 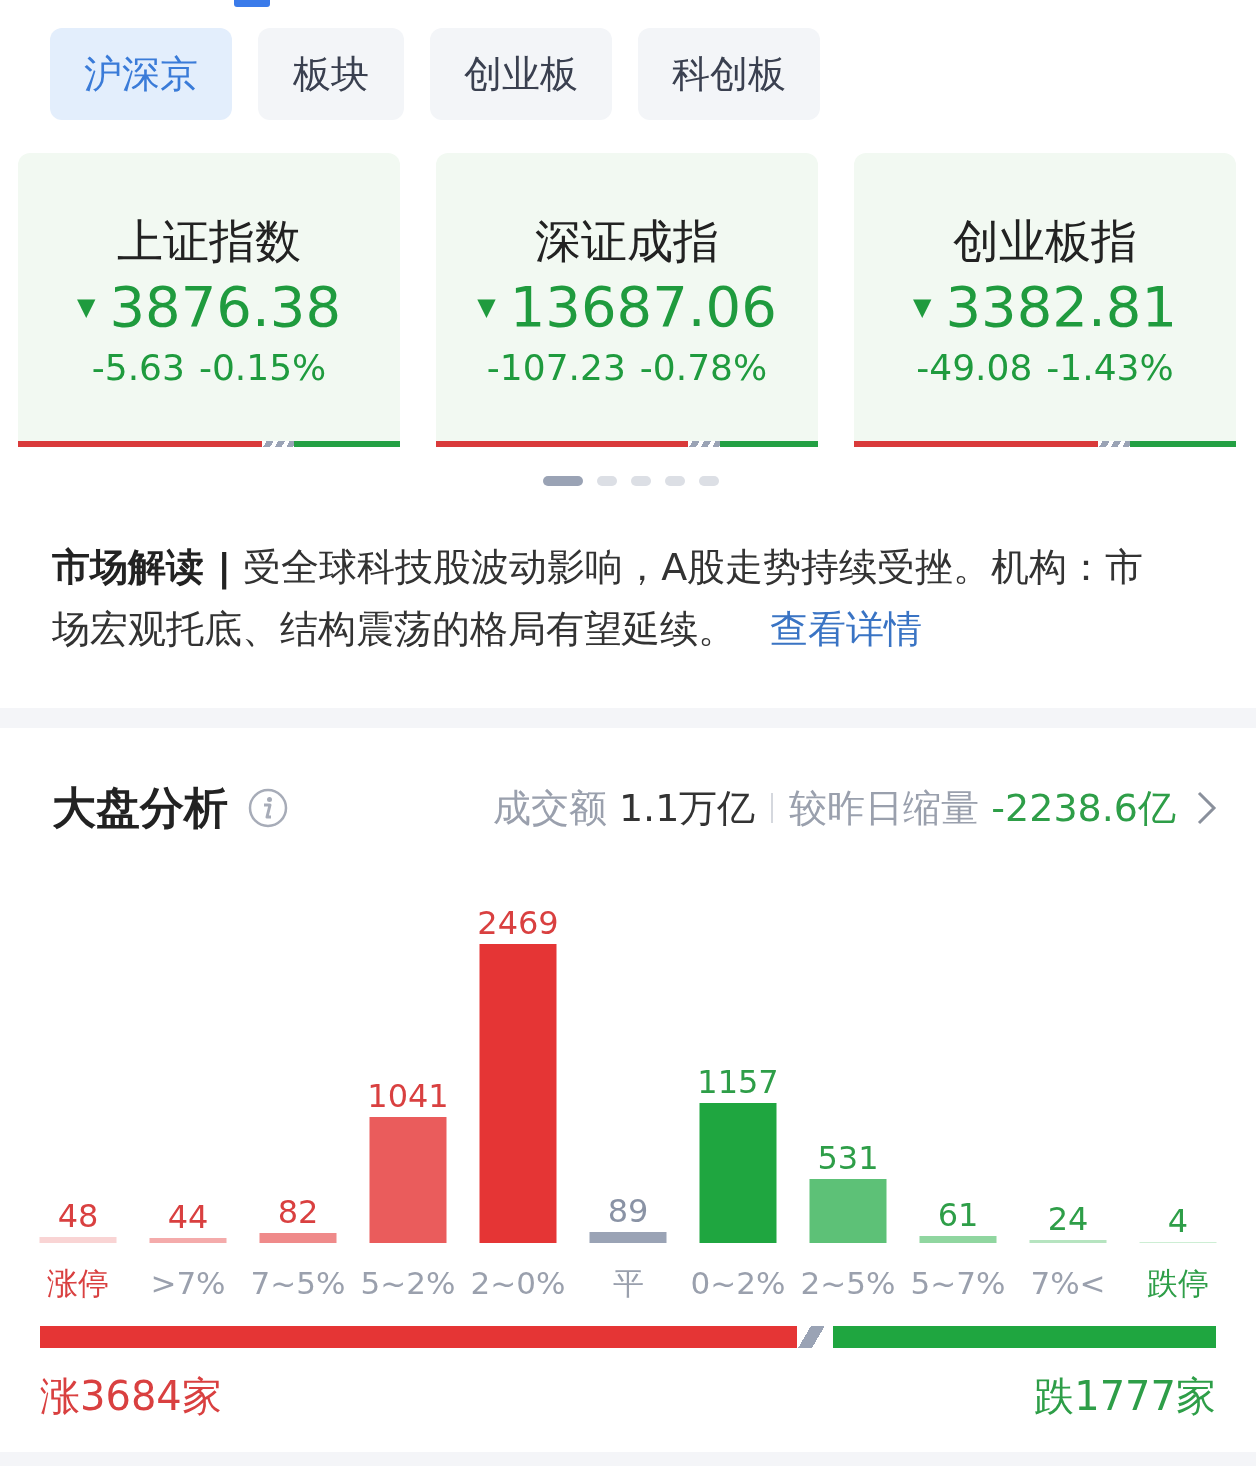 What do you see at coordinates (331, 74) in the screenshot?
I see `market-tab: 板块` at bounding box center [331, 74].